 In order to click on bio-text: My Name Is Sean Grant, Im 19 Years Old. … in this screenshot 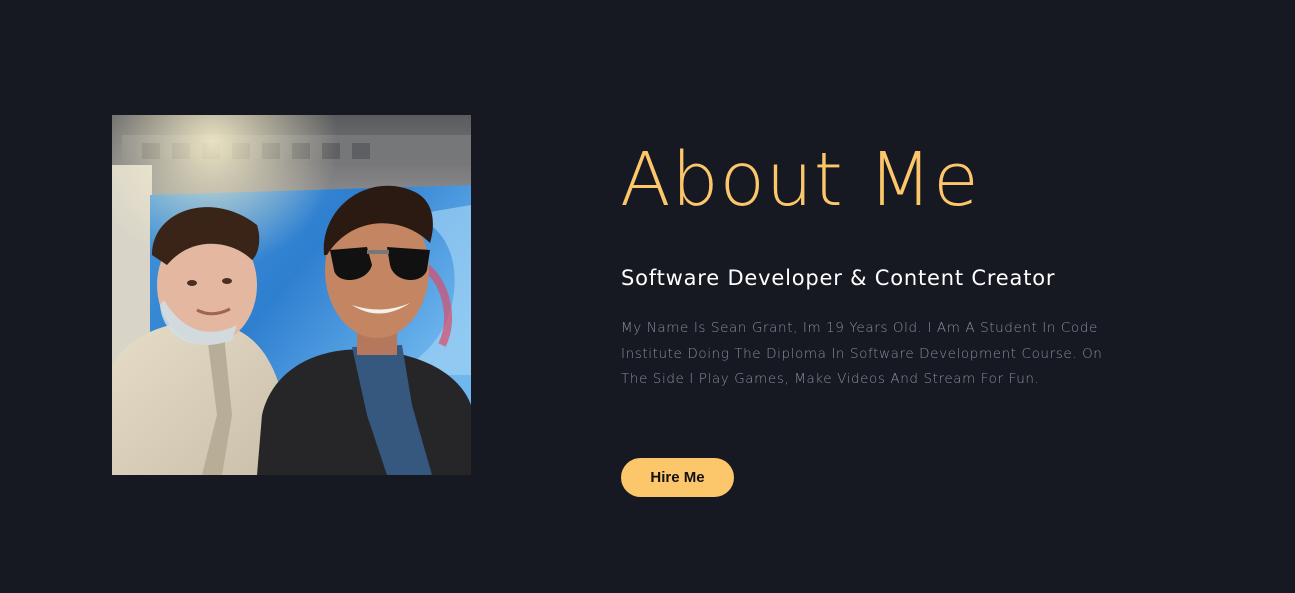, I will do `click(862, 353)`.